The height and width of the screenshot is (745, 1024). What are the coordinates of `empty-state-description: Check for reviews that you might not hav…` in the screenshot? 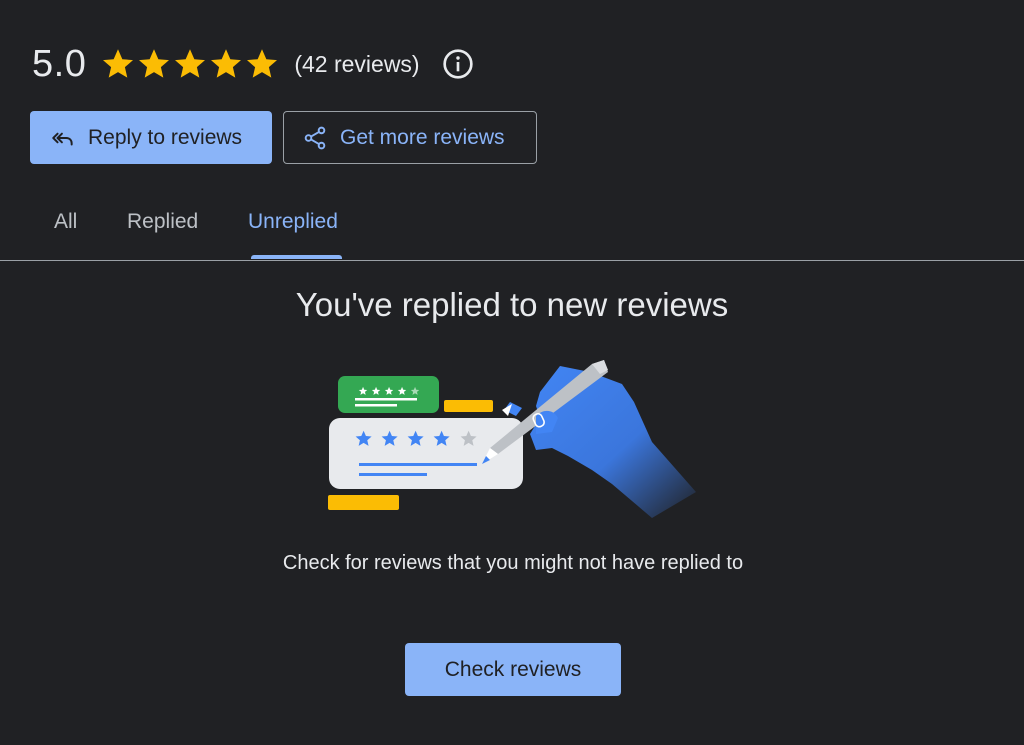 It's located at (513, 563).